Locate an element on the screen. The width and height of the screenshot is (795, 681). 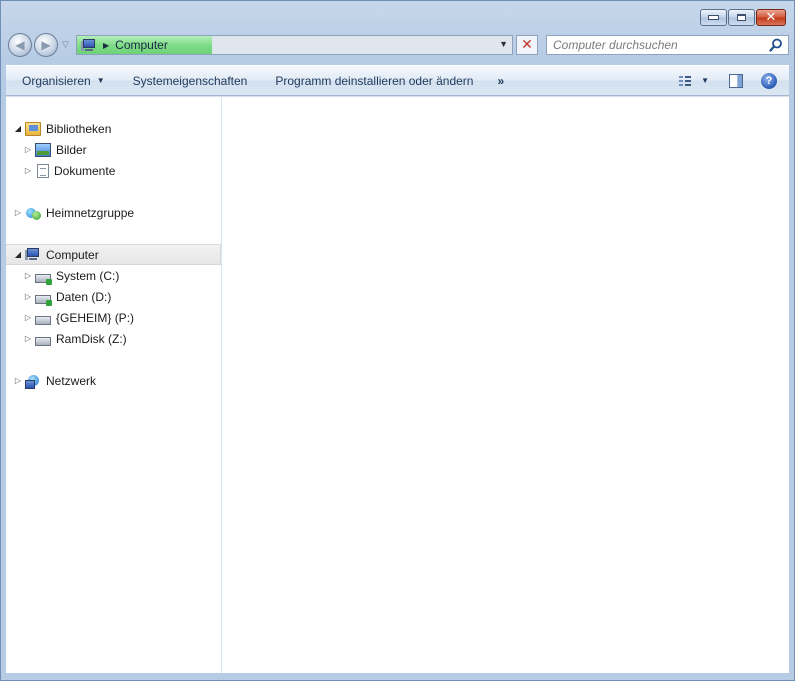
tree-item-label: Netzwerk is located at coordinates (71, 380).